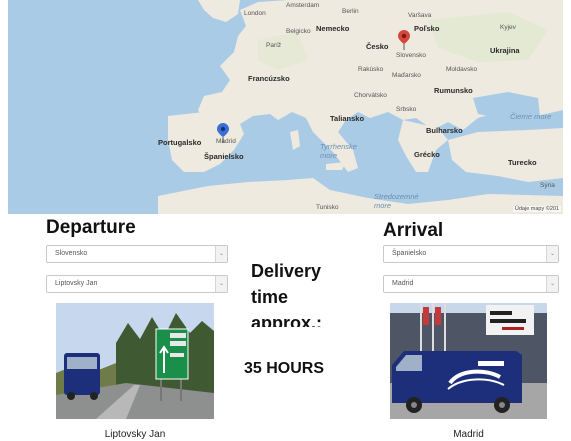 Image resolution: width=571 pixels, height=441 pixels. What do you see at coordinates (409, 253) in the screenshot?
I see `arrival-country-value: Španielsko` at bounding box center [409, 253].